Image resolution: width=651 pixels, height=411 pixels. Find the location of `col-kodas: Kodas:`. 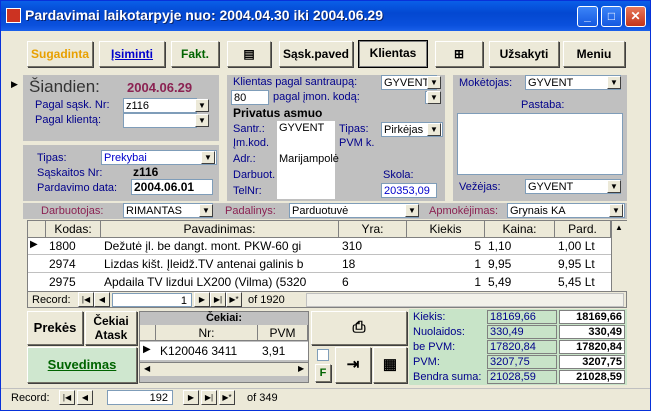

col-kodas: Kodas: is located at coordinates (73, 229).